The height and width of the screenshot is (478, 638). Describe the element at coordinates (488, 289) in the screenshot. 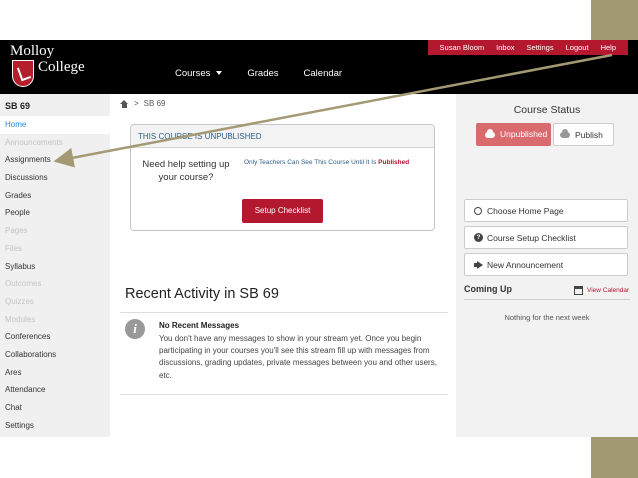

I see `coming-up-title: Coming Up` at that location.